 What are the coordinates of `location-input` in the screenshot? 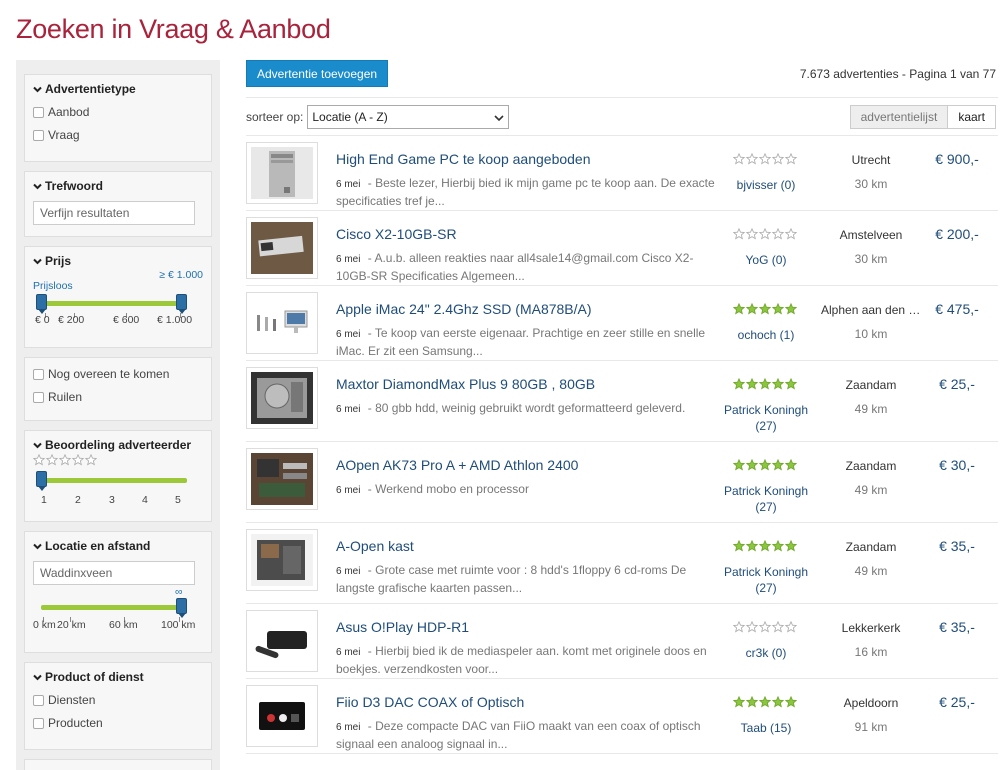 It's located at (114, 573).